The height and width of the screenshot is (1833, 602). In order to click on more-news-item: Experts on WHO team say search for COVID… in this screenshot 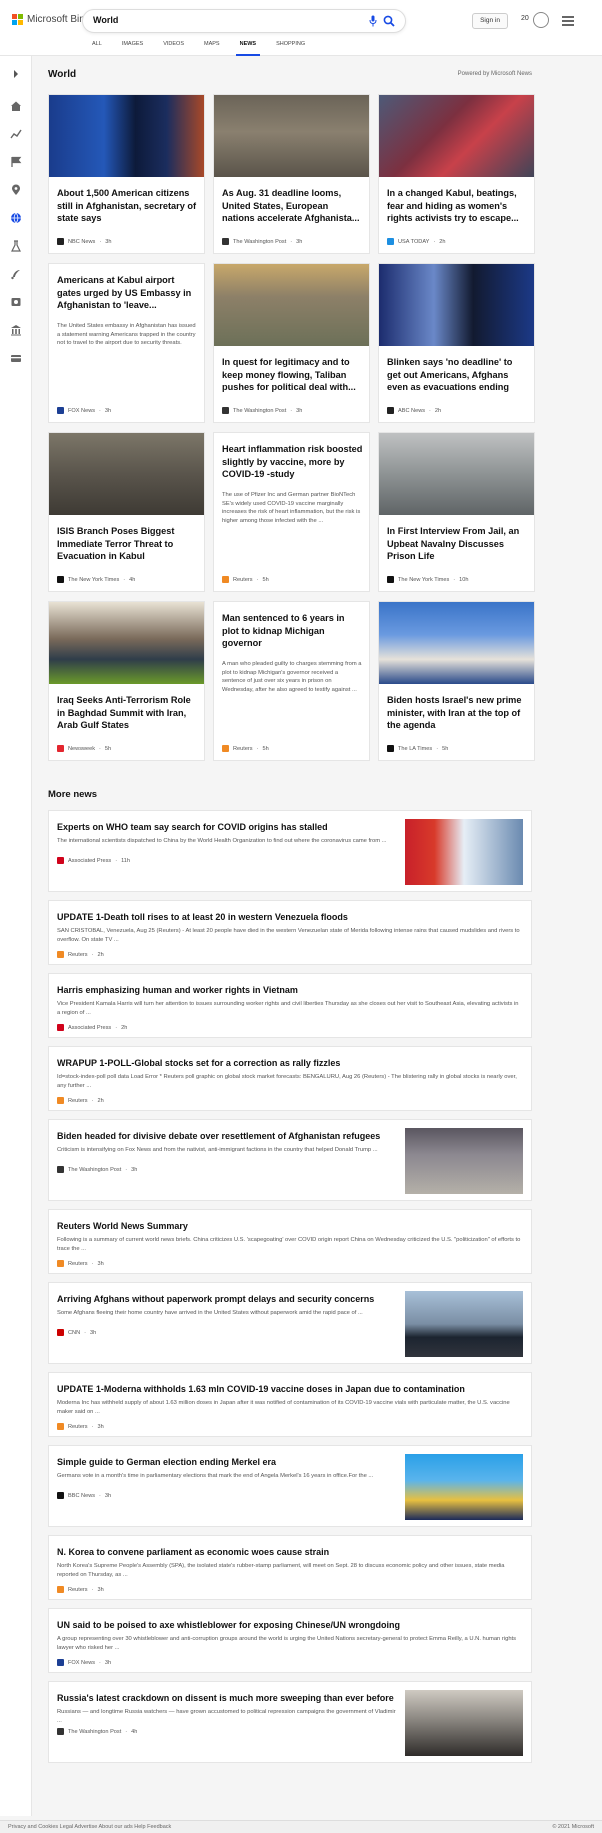, I will do `click(290, 851)`.